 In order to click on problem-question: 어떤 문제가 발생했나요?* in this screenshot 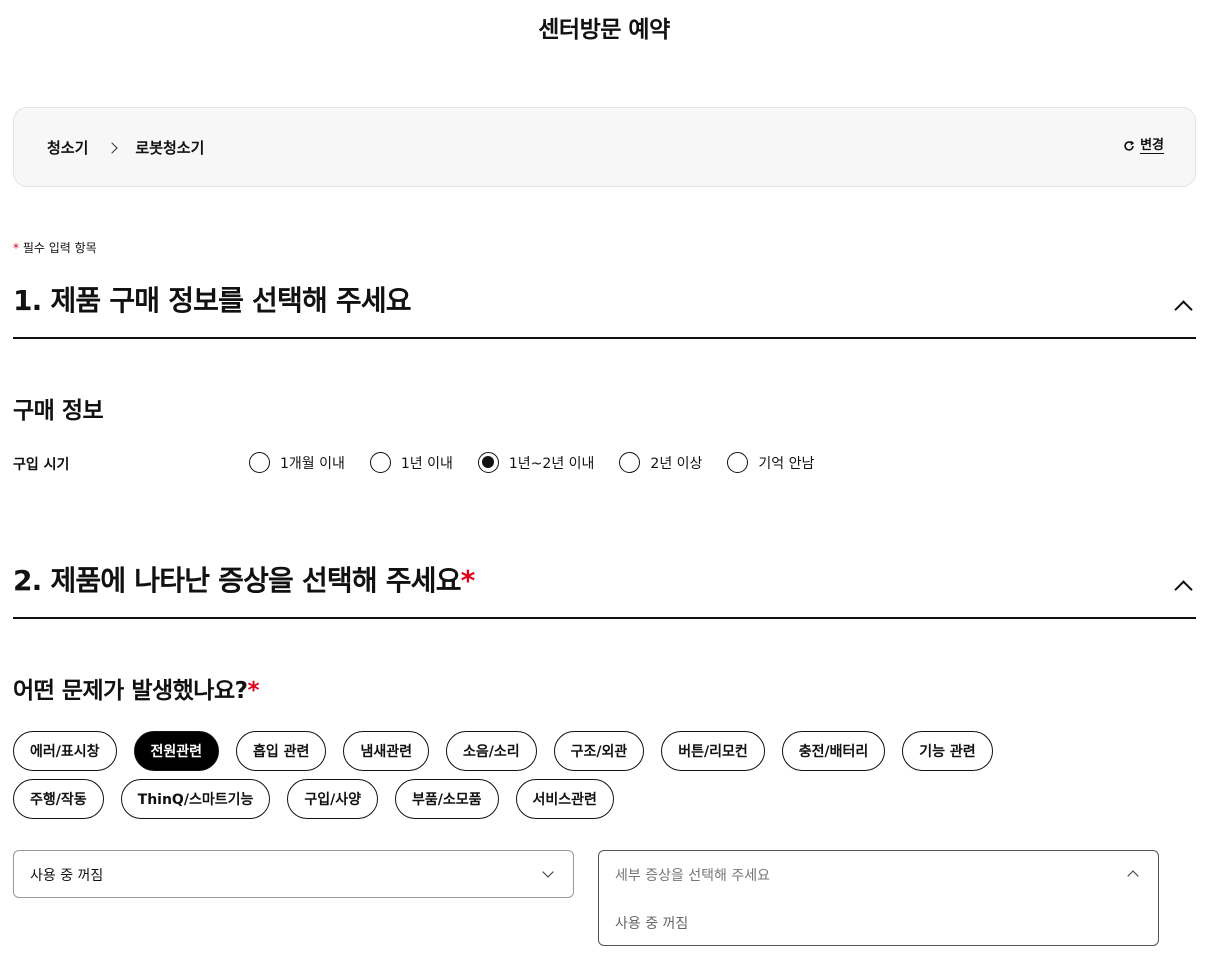, I will do `click(136, 688)`.